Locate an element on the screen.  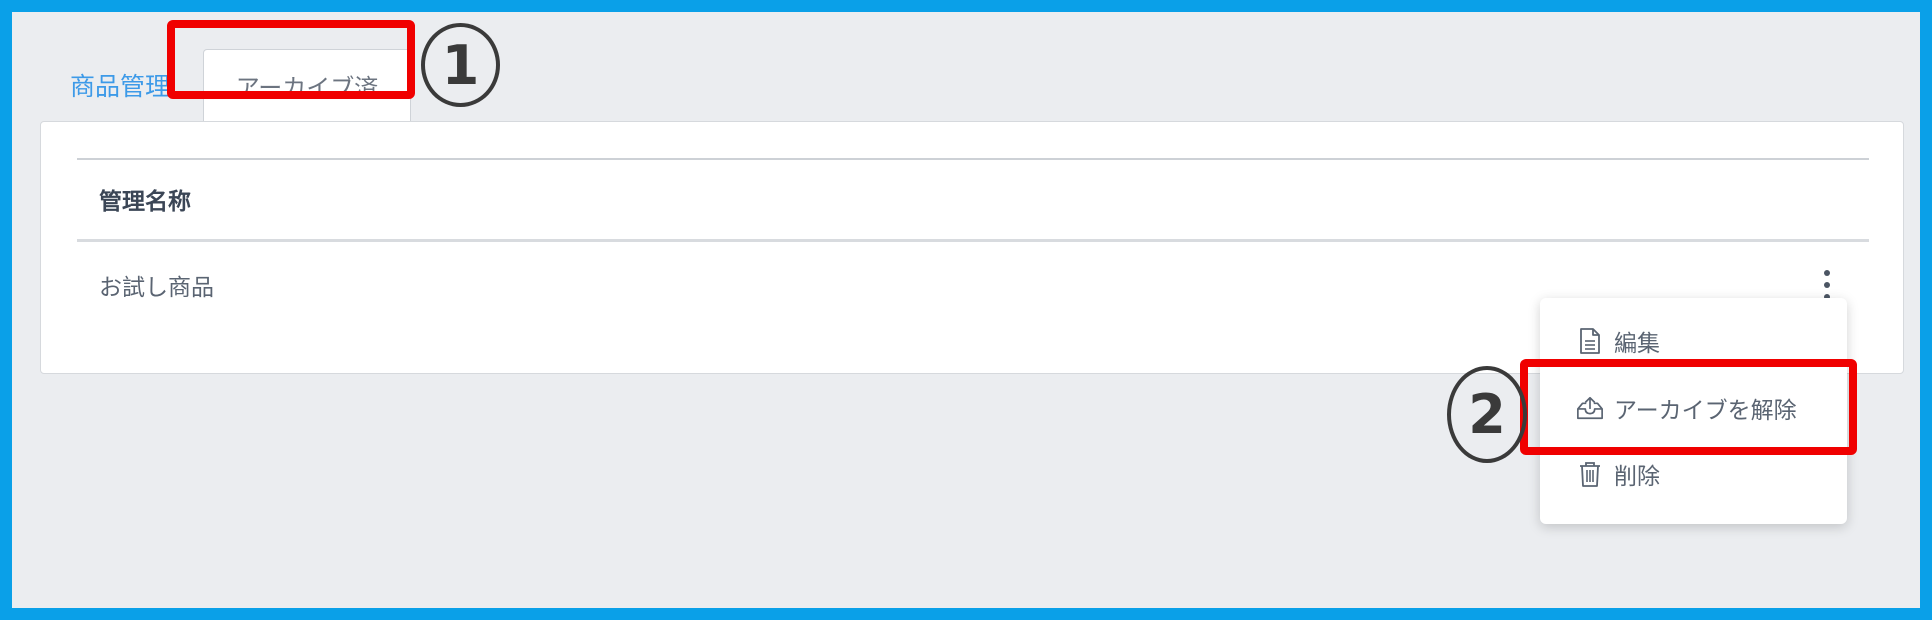
tab-products: 商品管理 is located at coordinates (120, 85).